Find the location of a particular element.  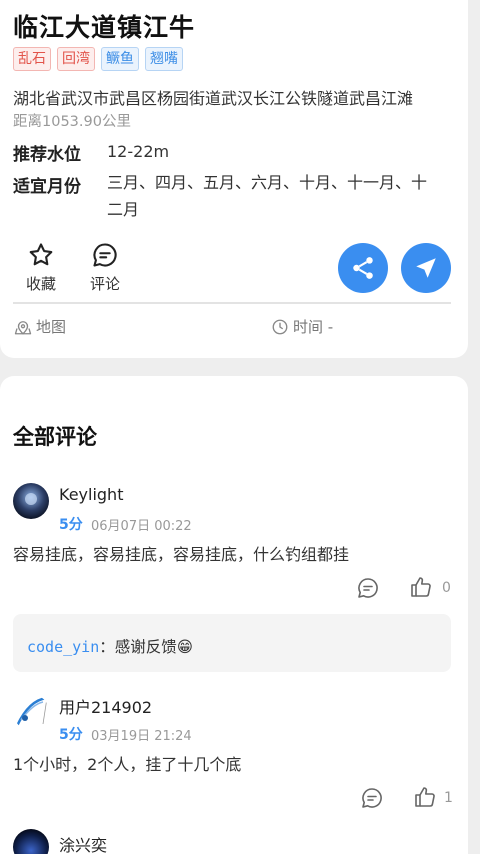

divider is located at coordinates (232, 303).